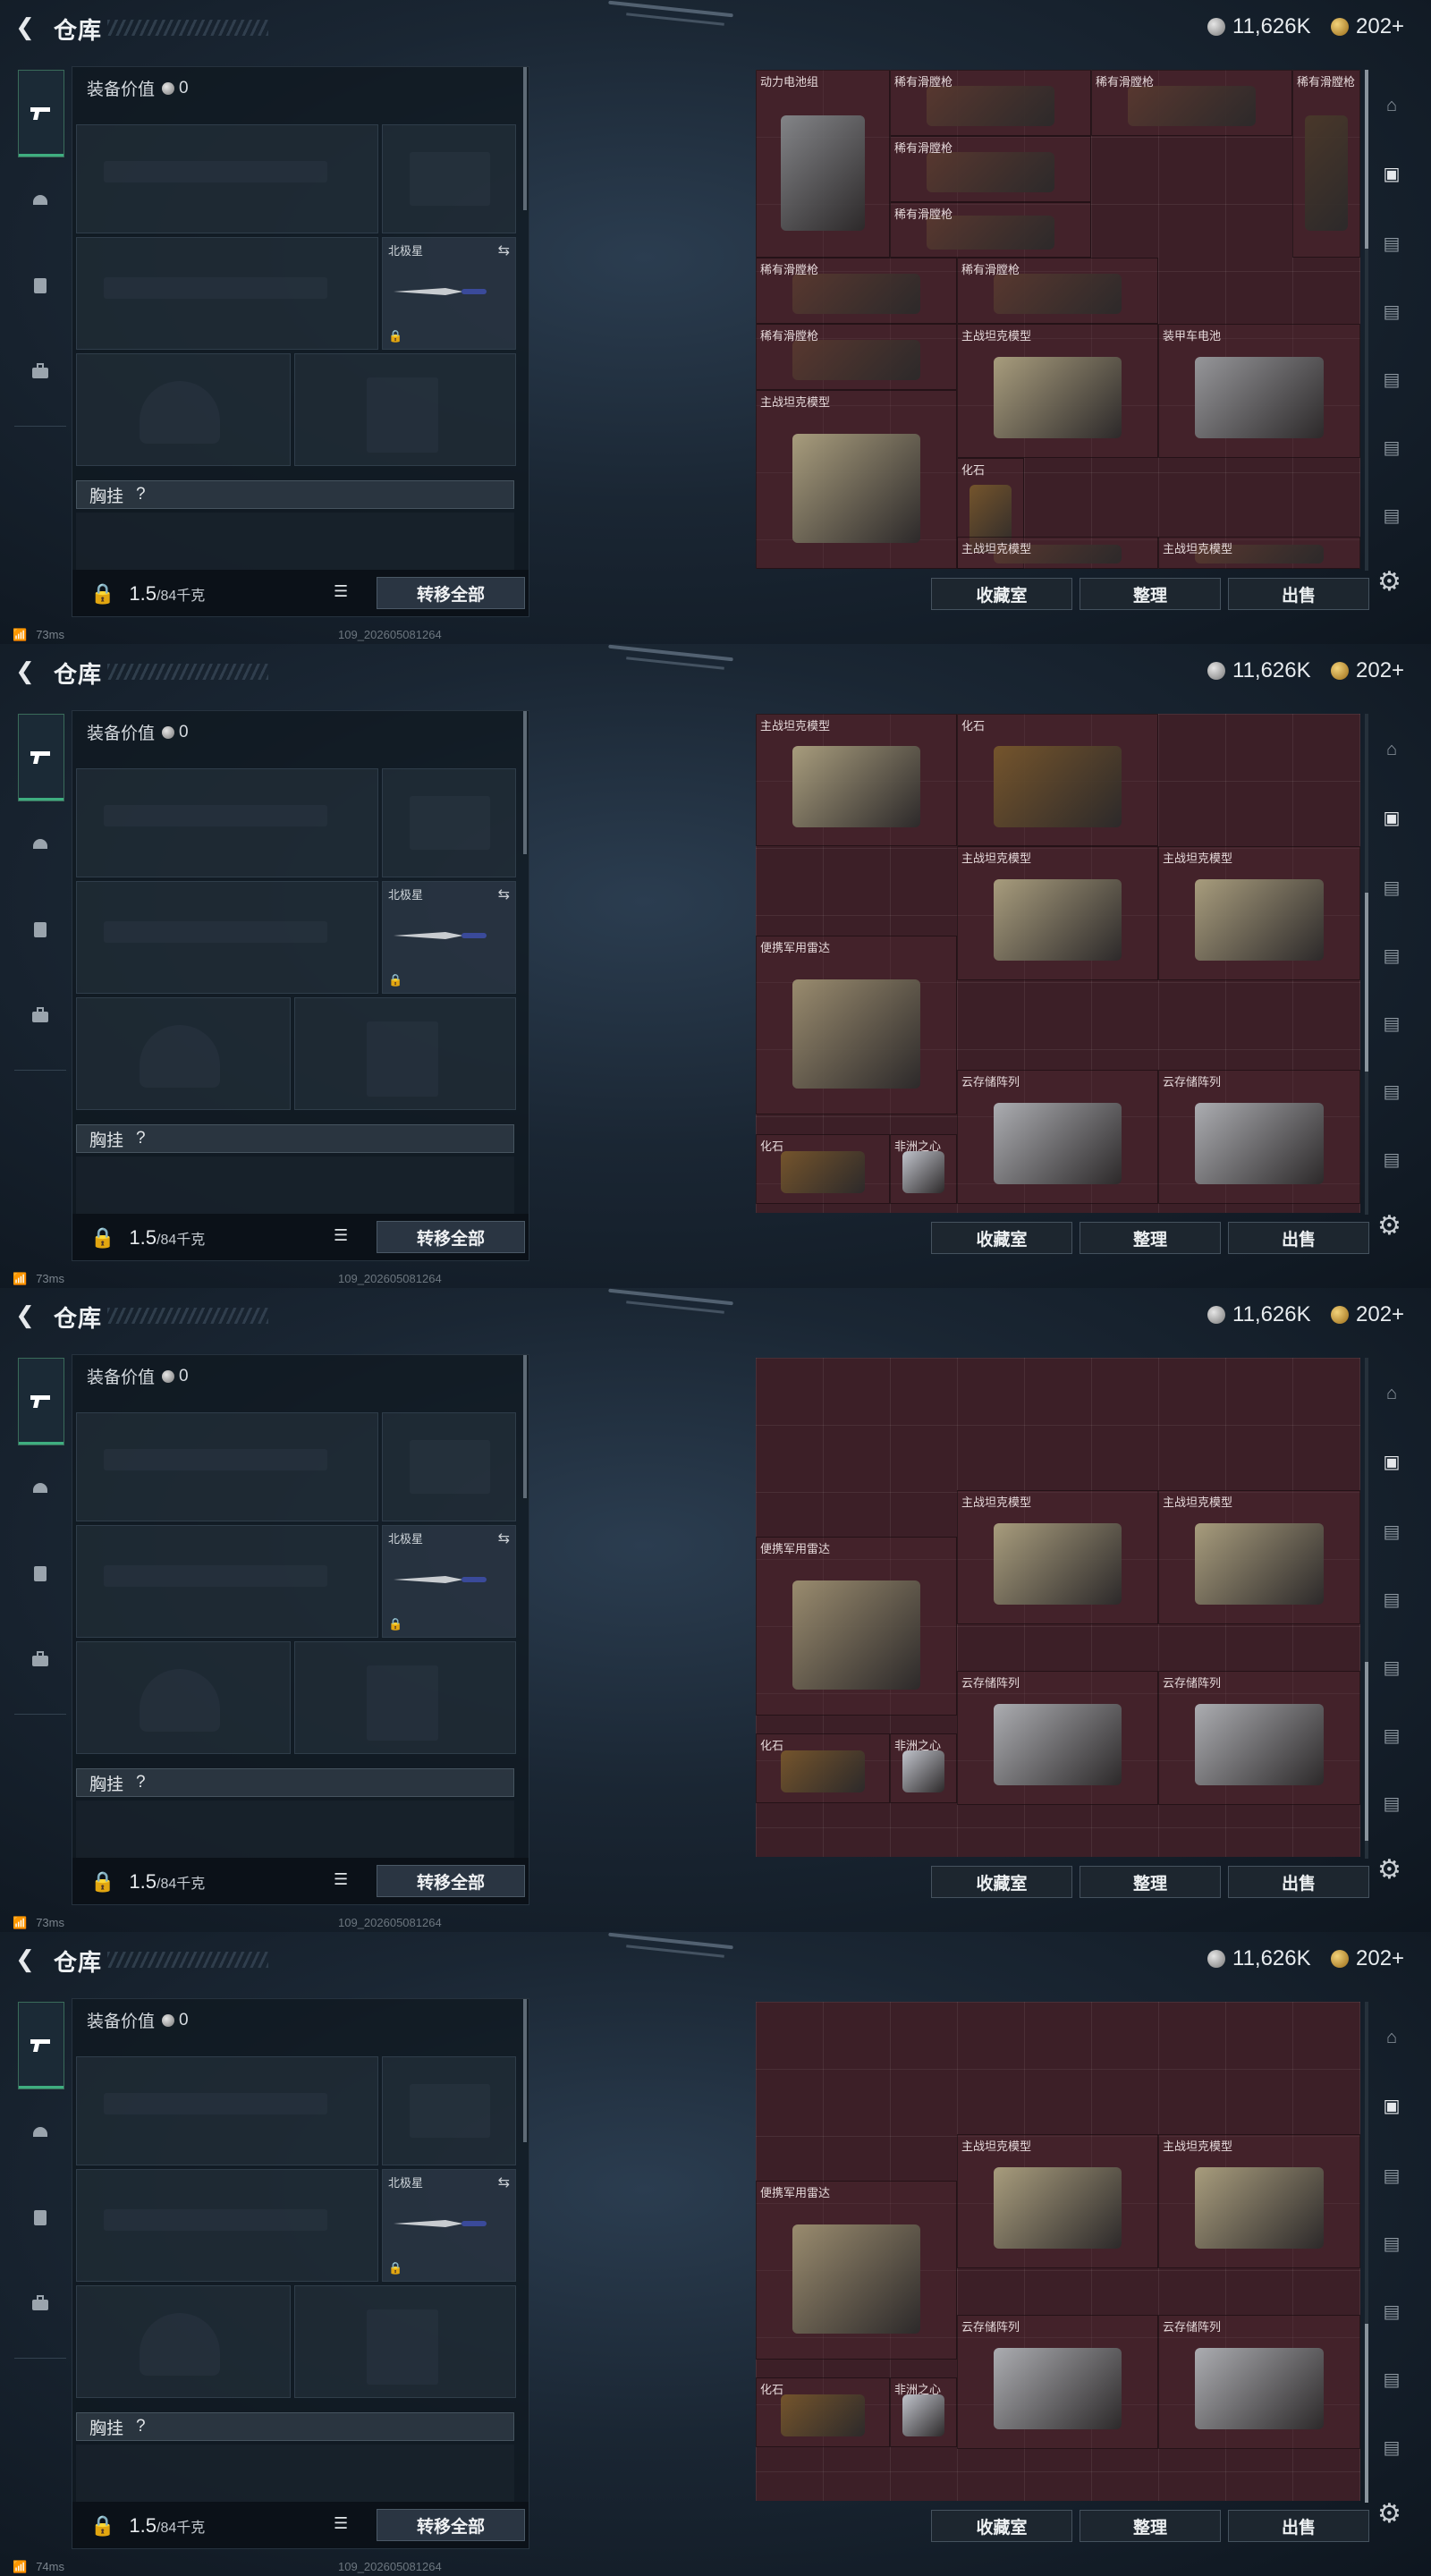 This screenshot has height=2576, width=1431. What do you see at coordinates (449, 2225) in the screenshot?
I see `melee-slot: 北极星 ⇆ 🔒` at bounding box center [449, 2225].